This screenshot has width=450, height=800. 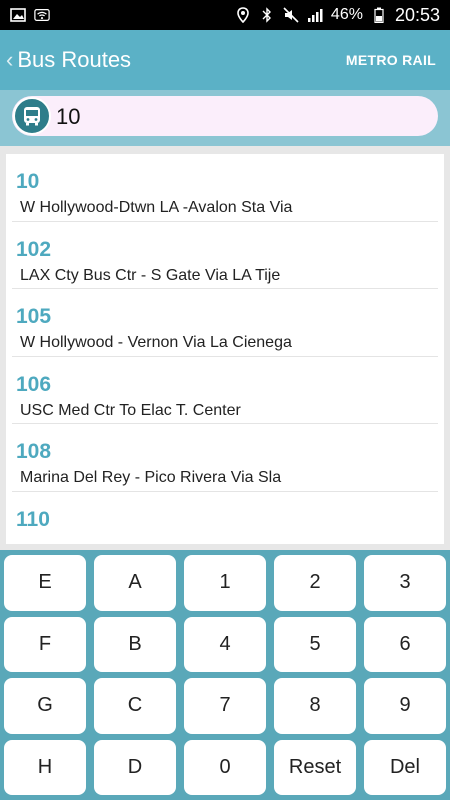 What do you see at coordinates (156, 207) in the screenshot?
I see `route-description: W Hollywood-Dtwn LA -Avalon Sta Via` at bounding box center [156, 207].